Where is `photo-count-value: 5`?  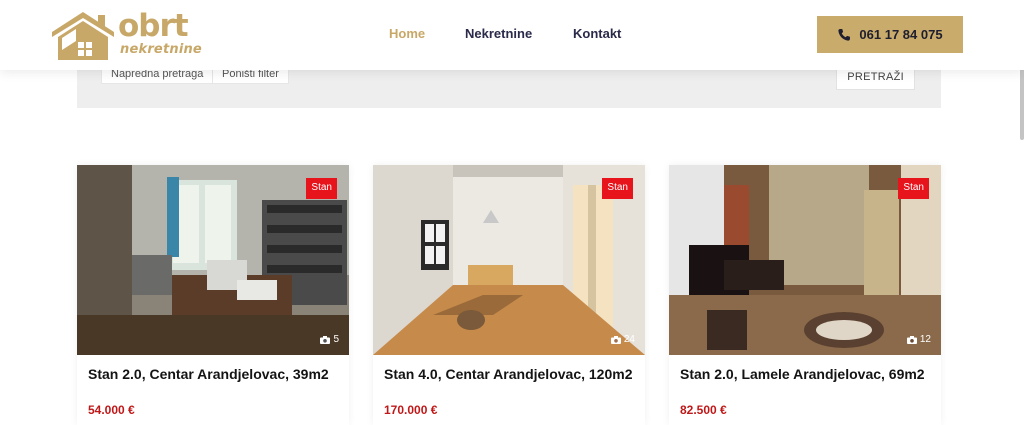 photo-count-value: 5 is located at coordinates (336, 339).